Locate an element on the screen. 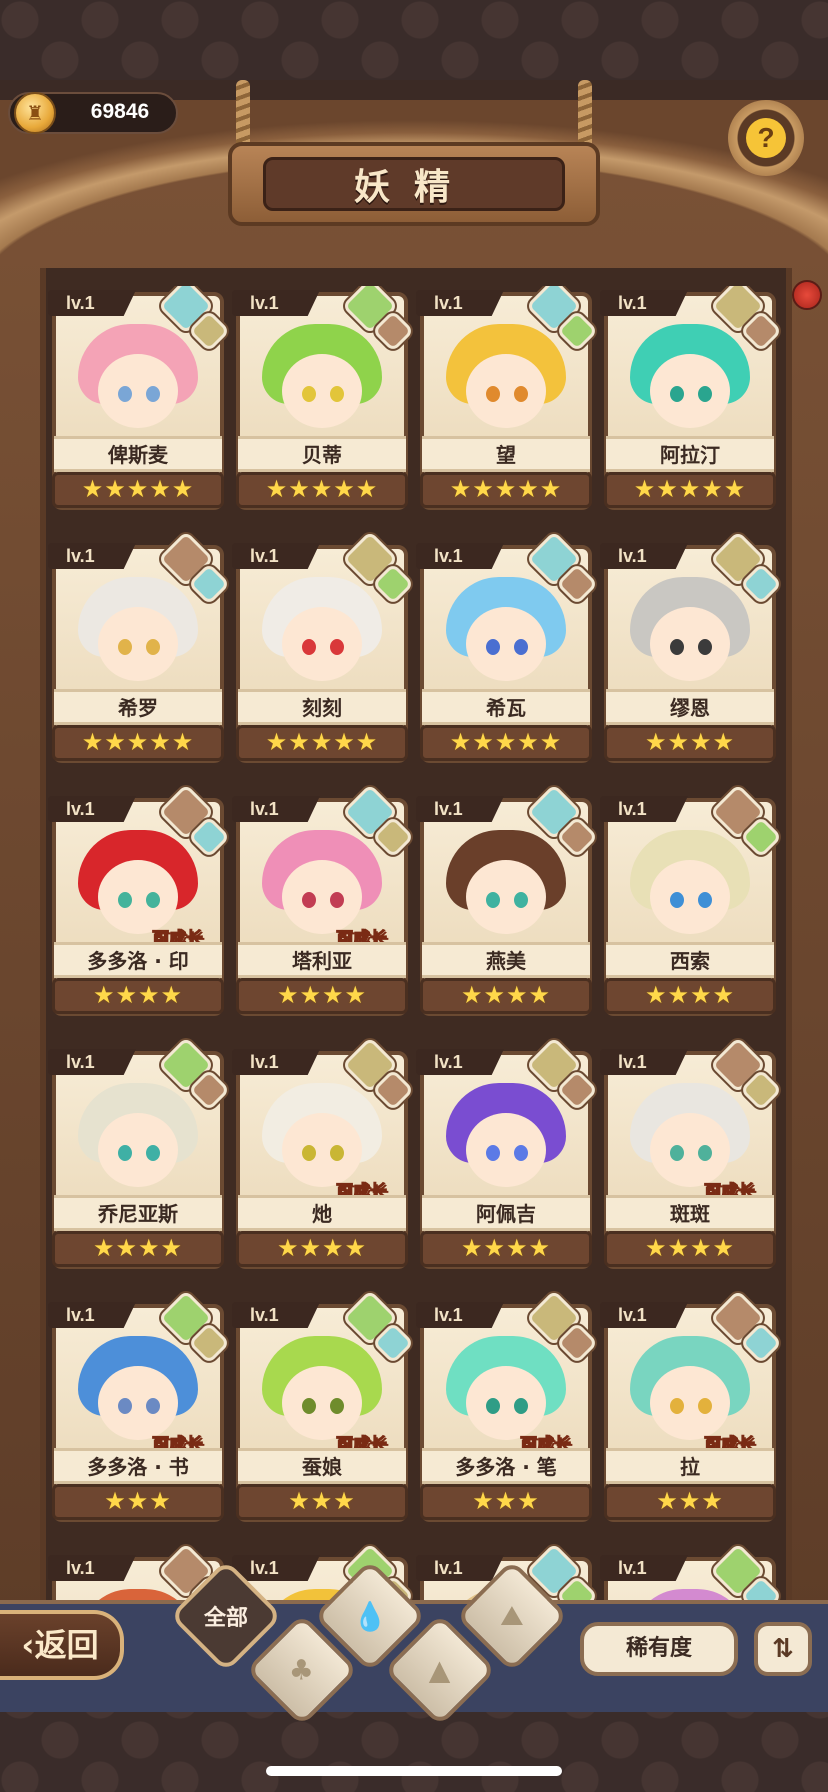 This screenshot has height=1792, width=828. fairy-name: 拉 is located at coordinates (690, 1466).